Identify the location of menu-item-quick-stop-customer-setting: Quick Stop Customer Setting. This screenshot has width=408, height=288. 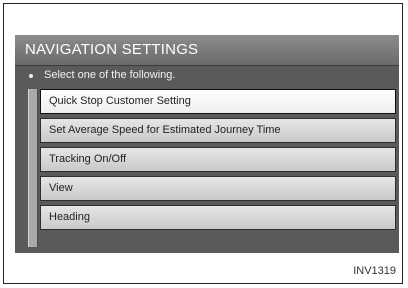
(218, 101).